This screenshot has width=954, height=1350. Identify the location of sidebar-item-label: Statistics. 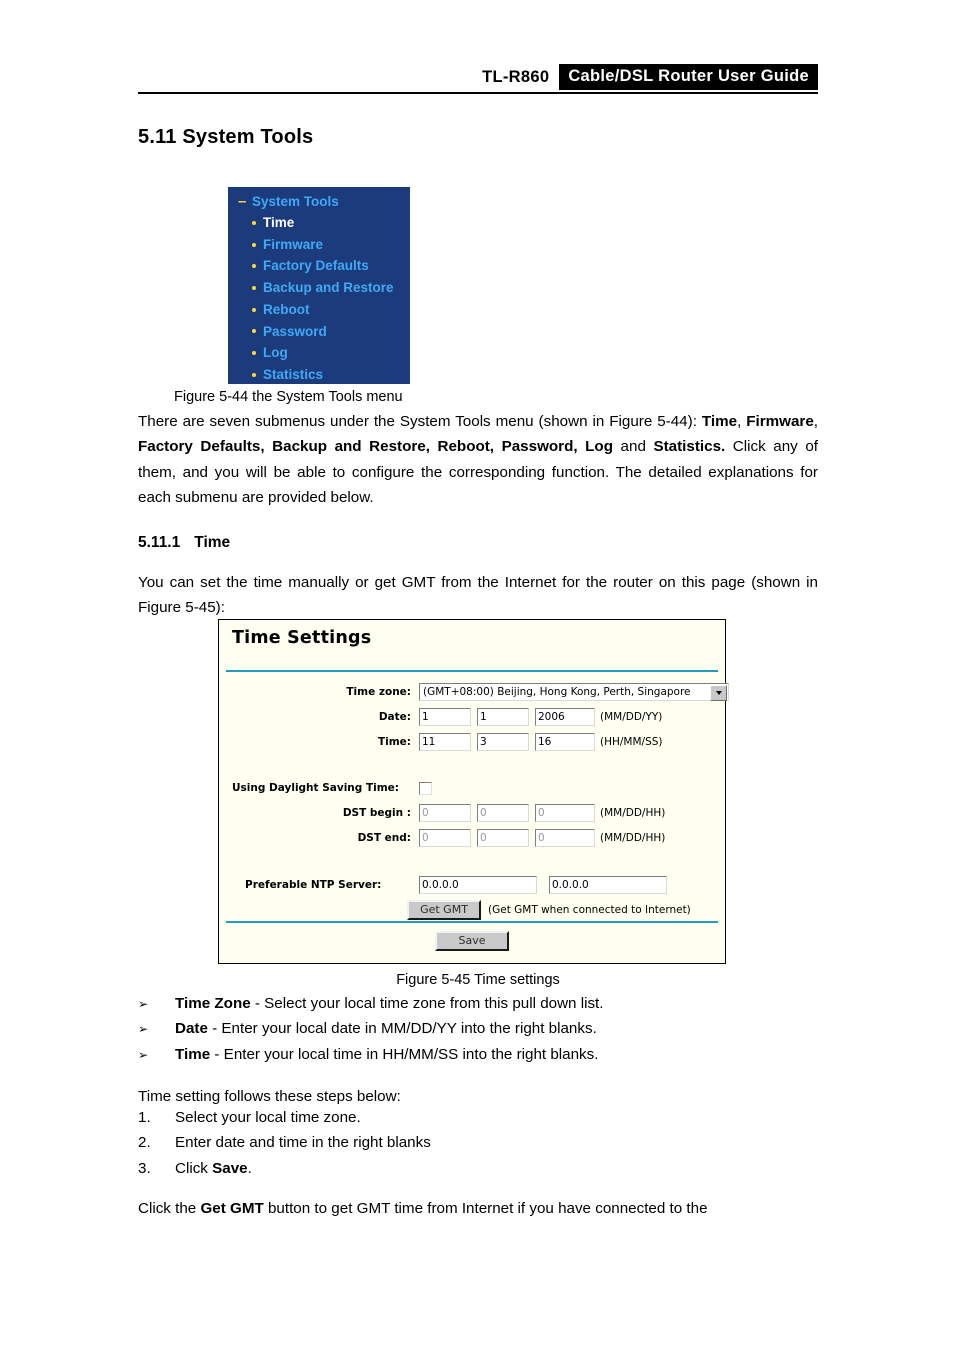
(293, 374).